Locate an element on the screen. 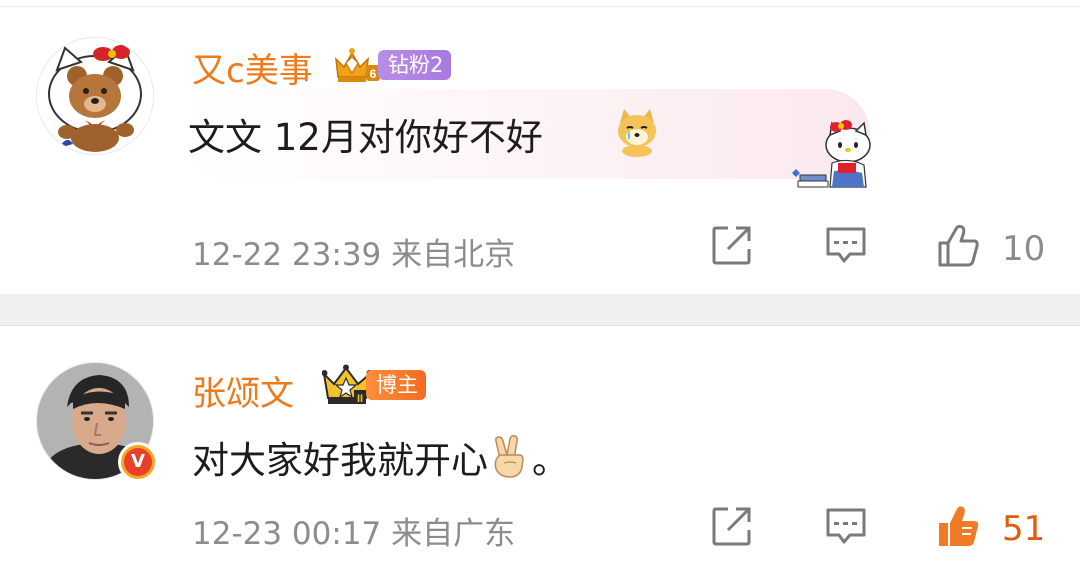 Image resolution: width=1080 pixels, height=580 pixels. comment-text-suffix: 。 is located at coordinates (550, 460).